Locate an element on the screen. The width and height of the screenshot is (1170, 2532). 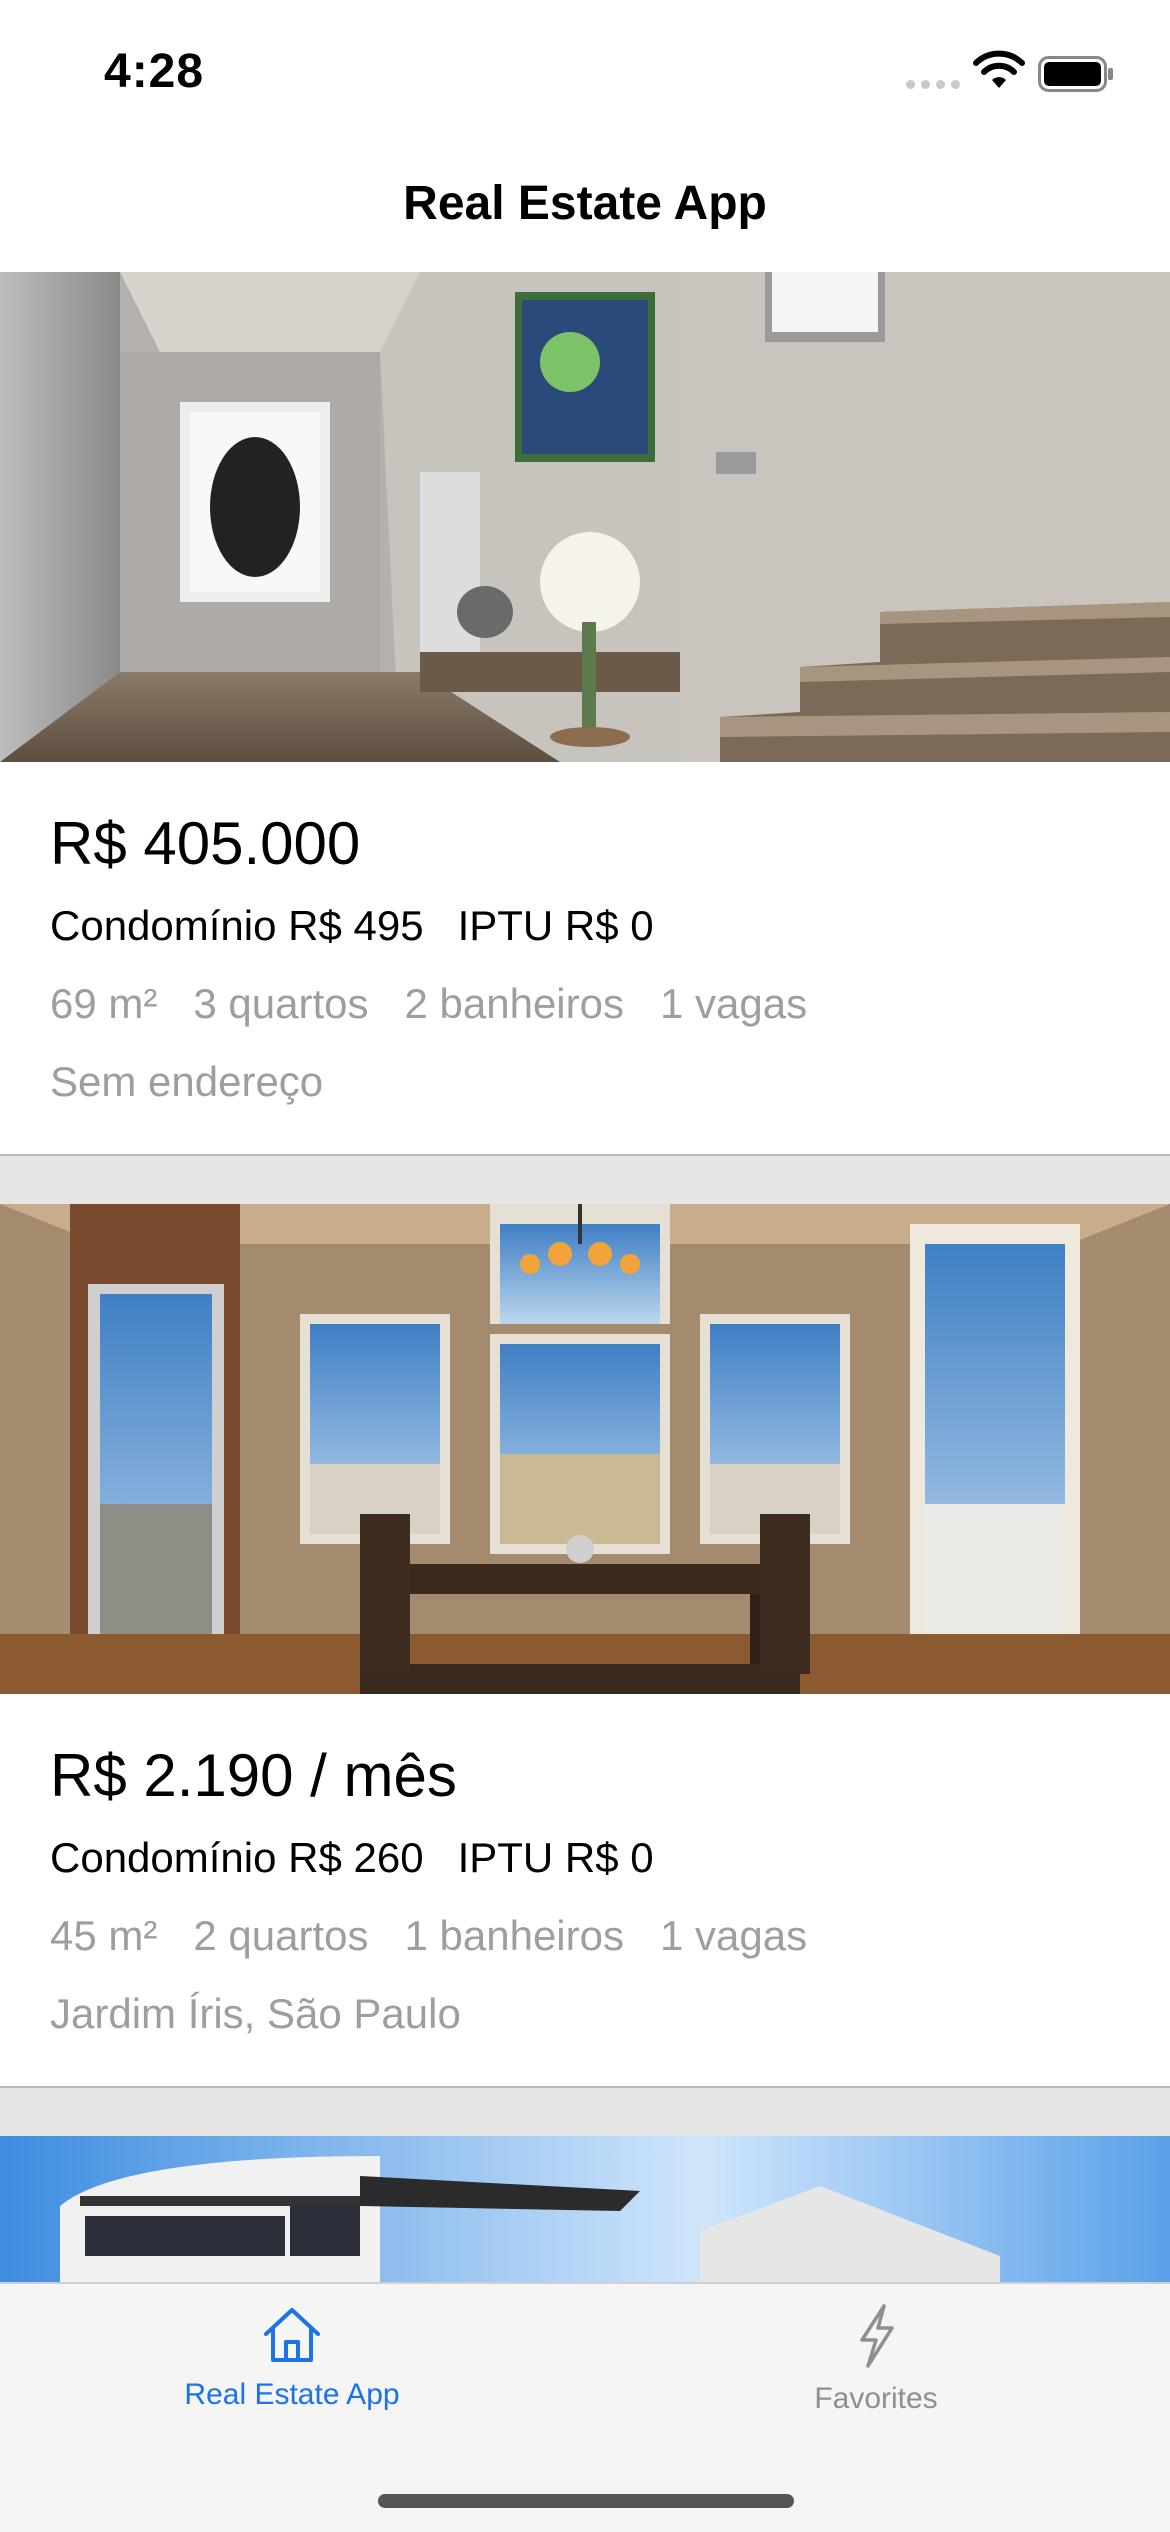
listing-address: Jardim Íris, São Paulo is located at coordinates (255, 2013).